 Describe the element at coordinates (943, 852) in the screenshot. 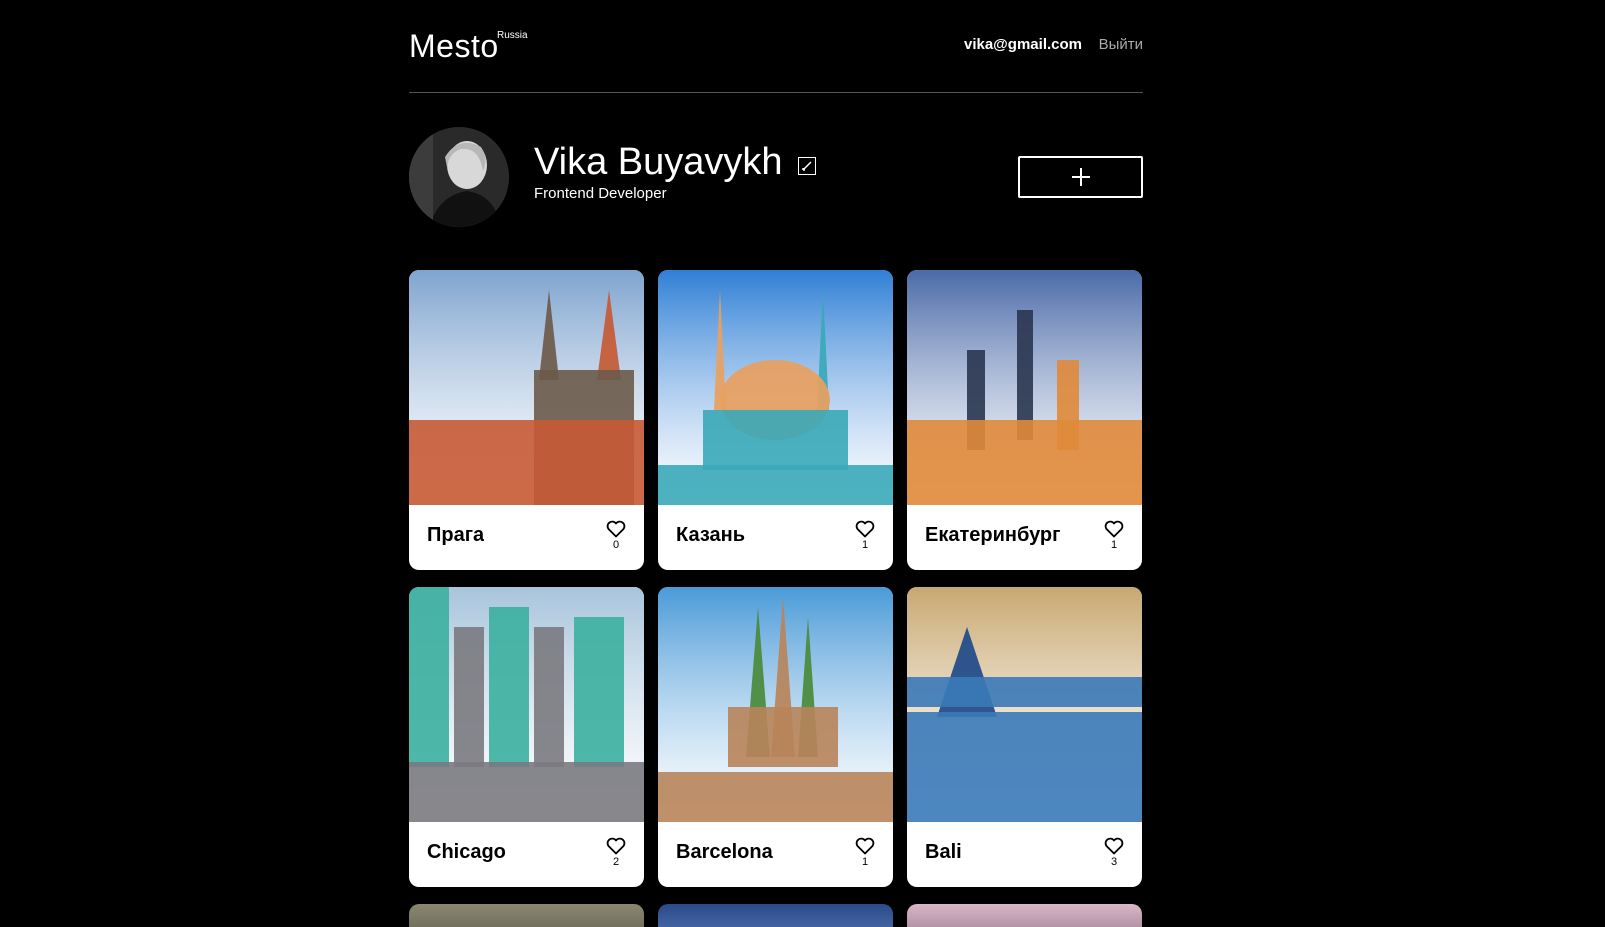

I see `card-title: Bali` at that location.